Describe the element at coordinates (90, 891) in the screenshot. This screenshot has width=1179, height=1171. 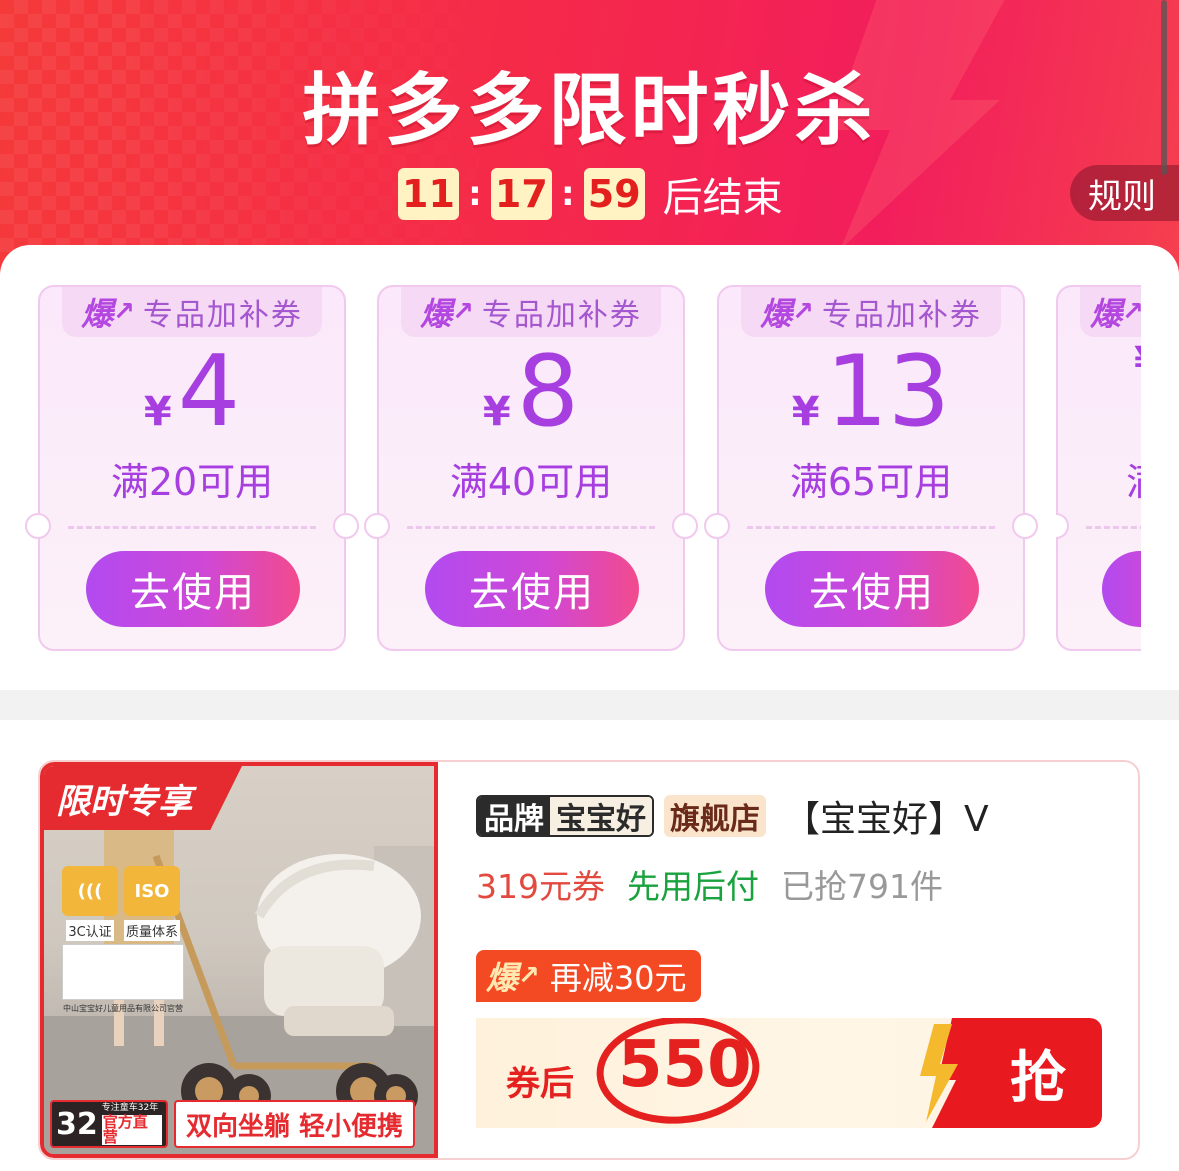
I see `ccc-icon: (((` at that location.